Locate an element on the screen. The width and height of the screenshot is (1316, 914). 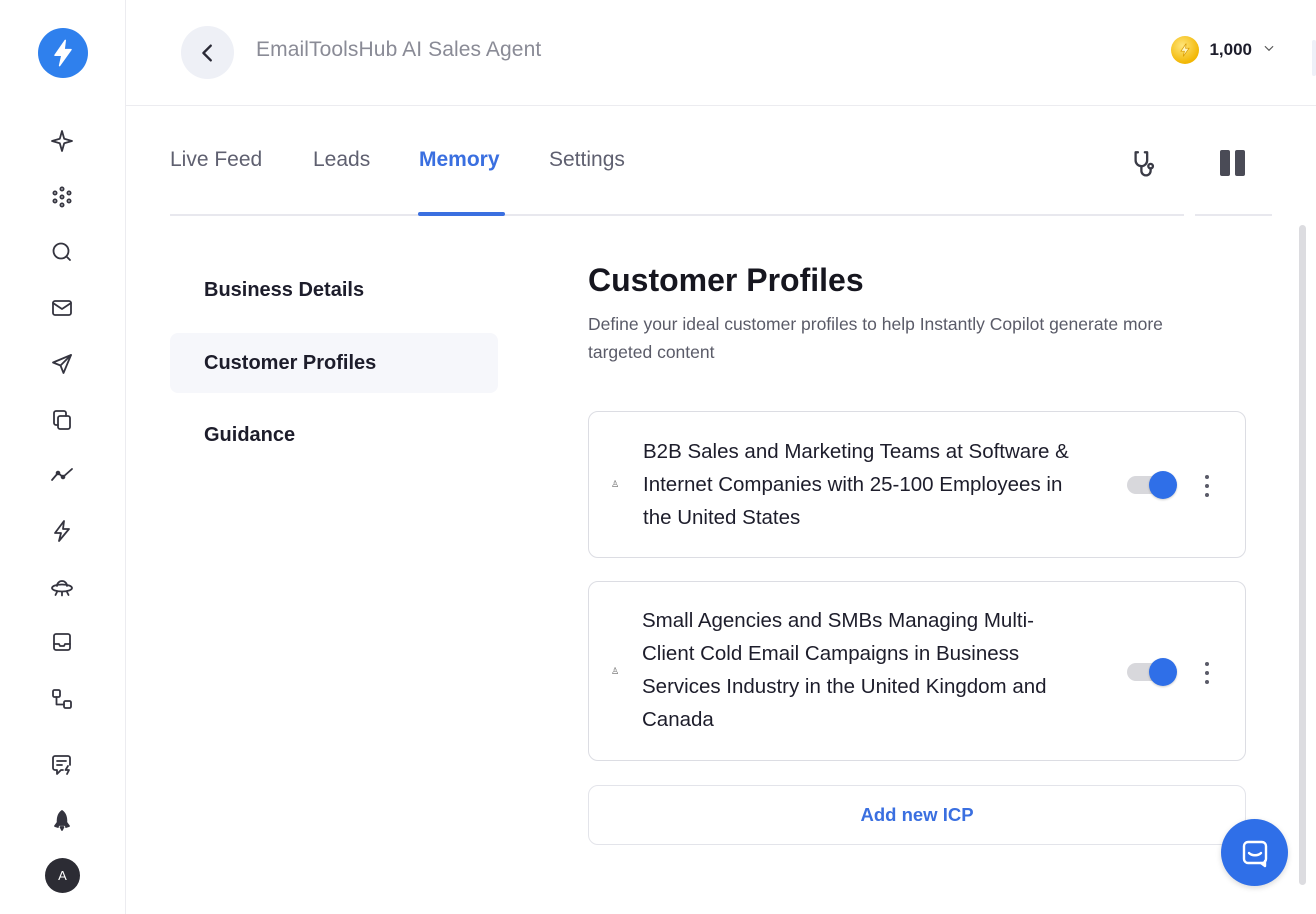
ufo-icon is located at coordinates (62, 587).